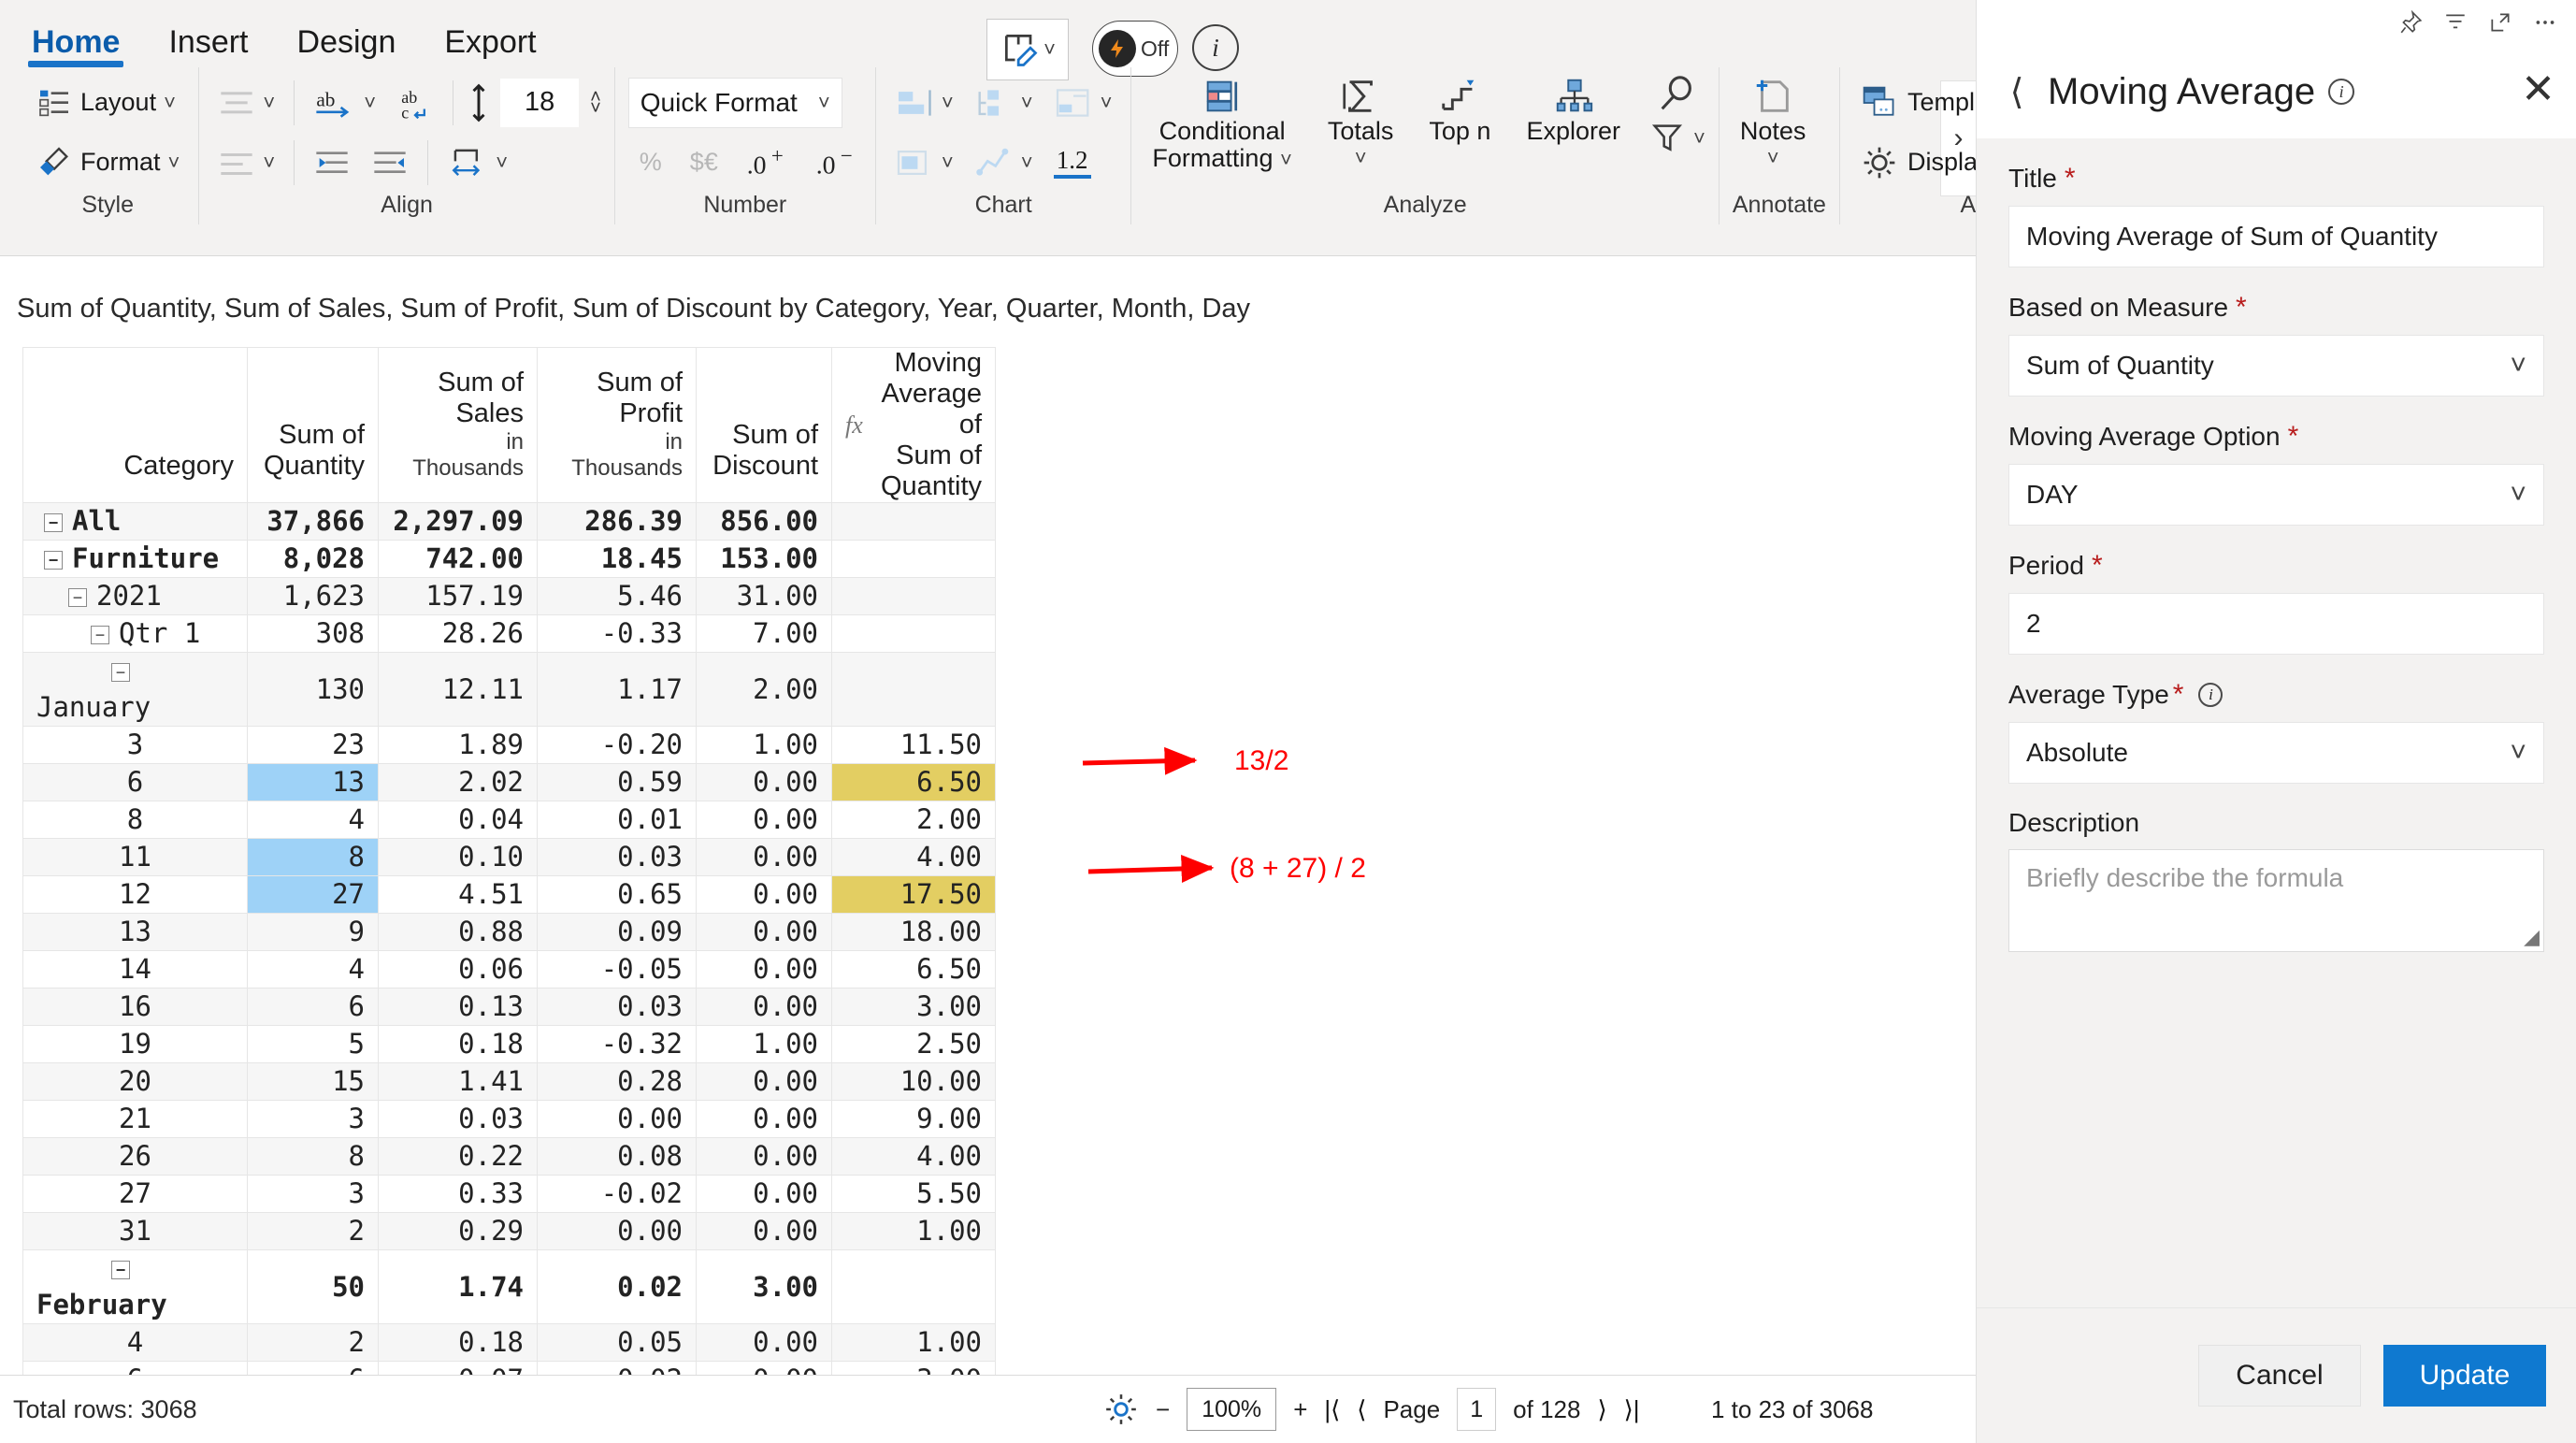 The height and width of the screenshot is (1443, 2576). What do you see at coordinates (1632, 1409) in the screenshot?
I see `last-page-button: ⟩|` at bounding box center [1632, 1409].